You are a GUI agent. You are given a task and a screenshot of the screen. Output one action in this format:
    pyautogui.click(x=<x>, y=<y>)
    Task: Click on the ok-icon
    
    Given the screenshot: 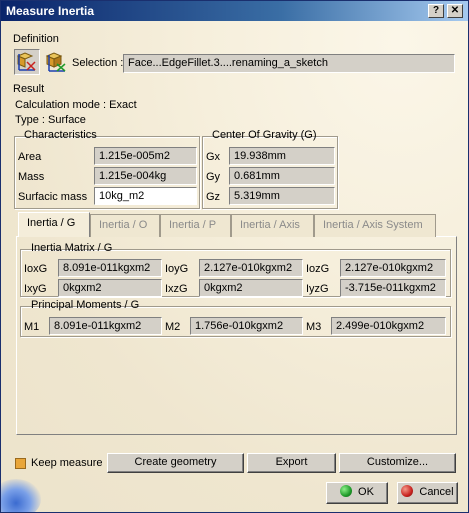 What is the action you would take?
    pyautogui.click(x=346, y=491)
    